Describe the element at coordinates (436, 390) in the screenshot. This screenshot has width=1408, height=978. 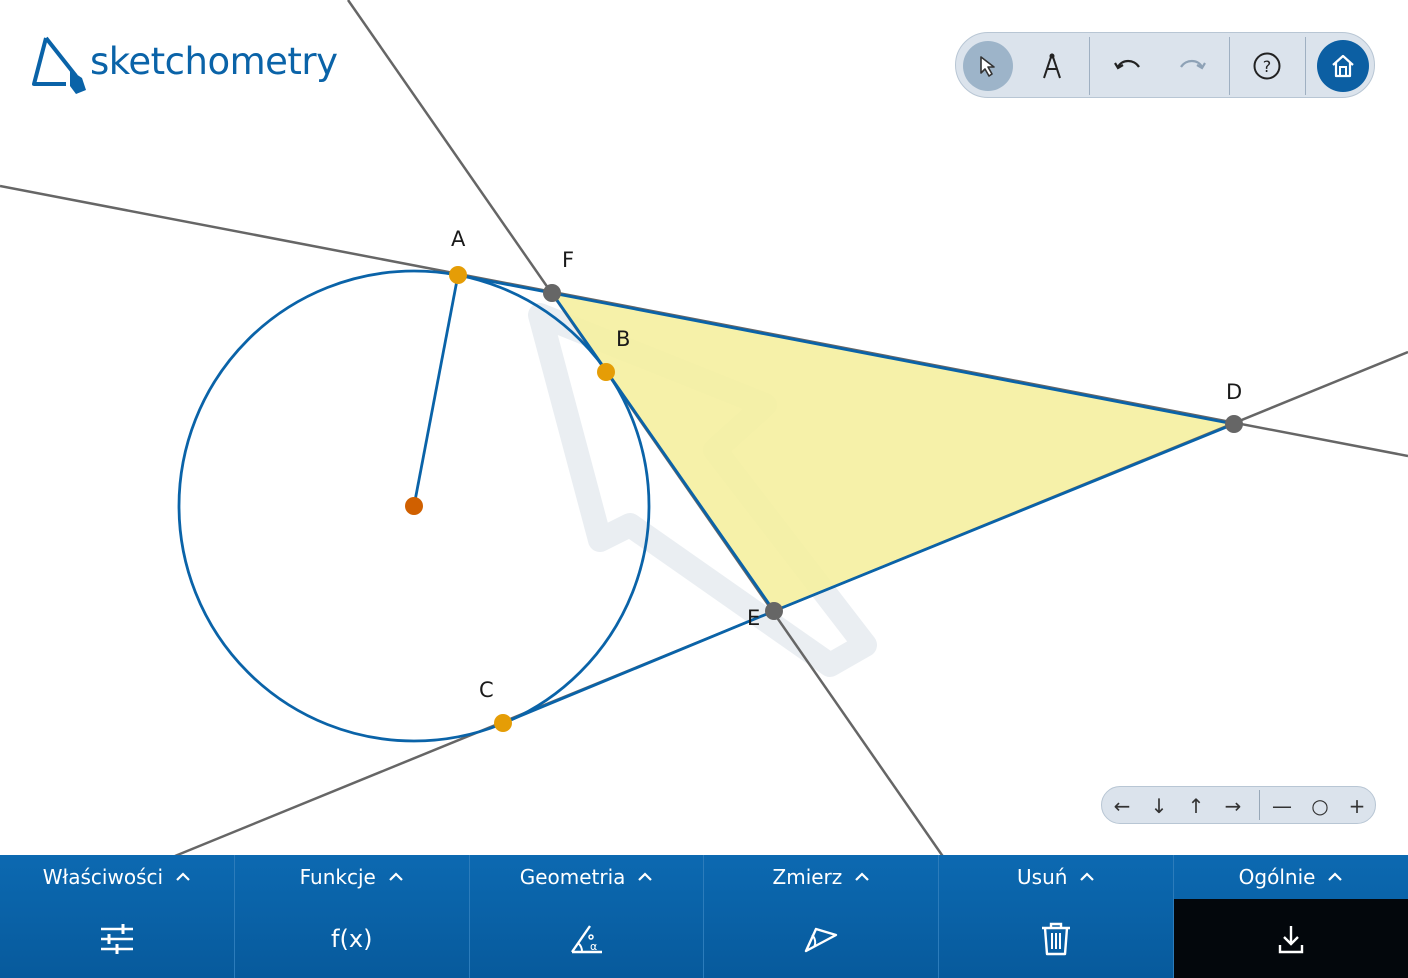
I see `radius-segment` at that location.